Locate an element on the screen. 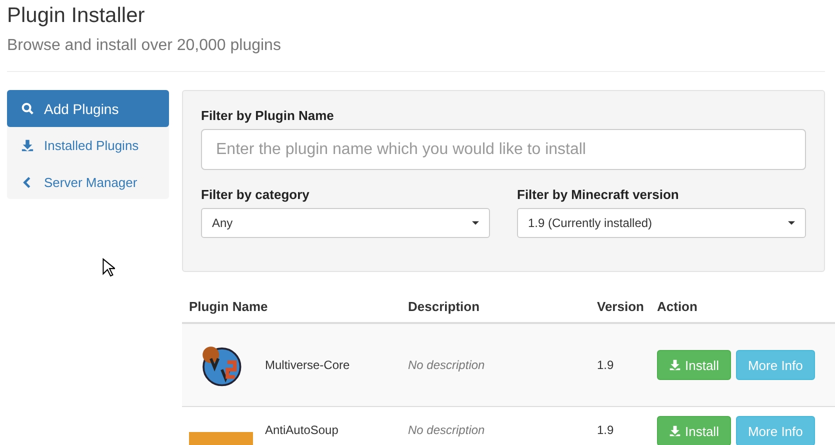 This screenshot has height=445, width=835. sidebar-item: Server Manager is located at coordinates (88, 182).